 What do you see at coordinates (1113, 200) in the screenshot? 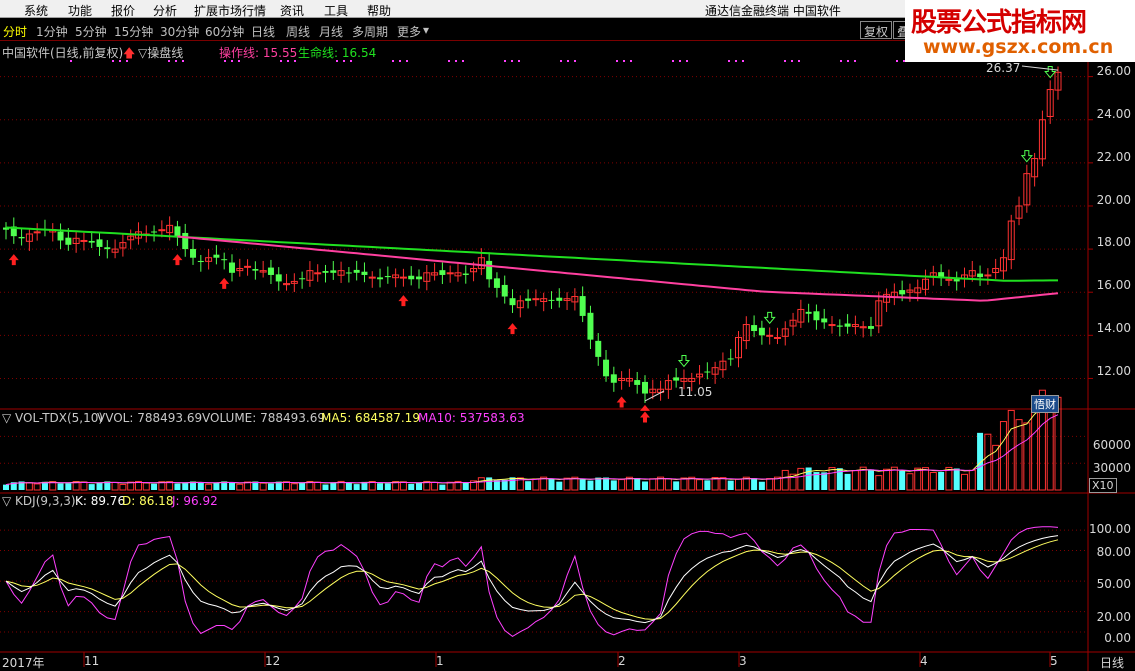
I see `price-tick-20: 20.00` at bounding box center [1113, 200].